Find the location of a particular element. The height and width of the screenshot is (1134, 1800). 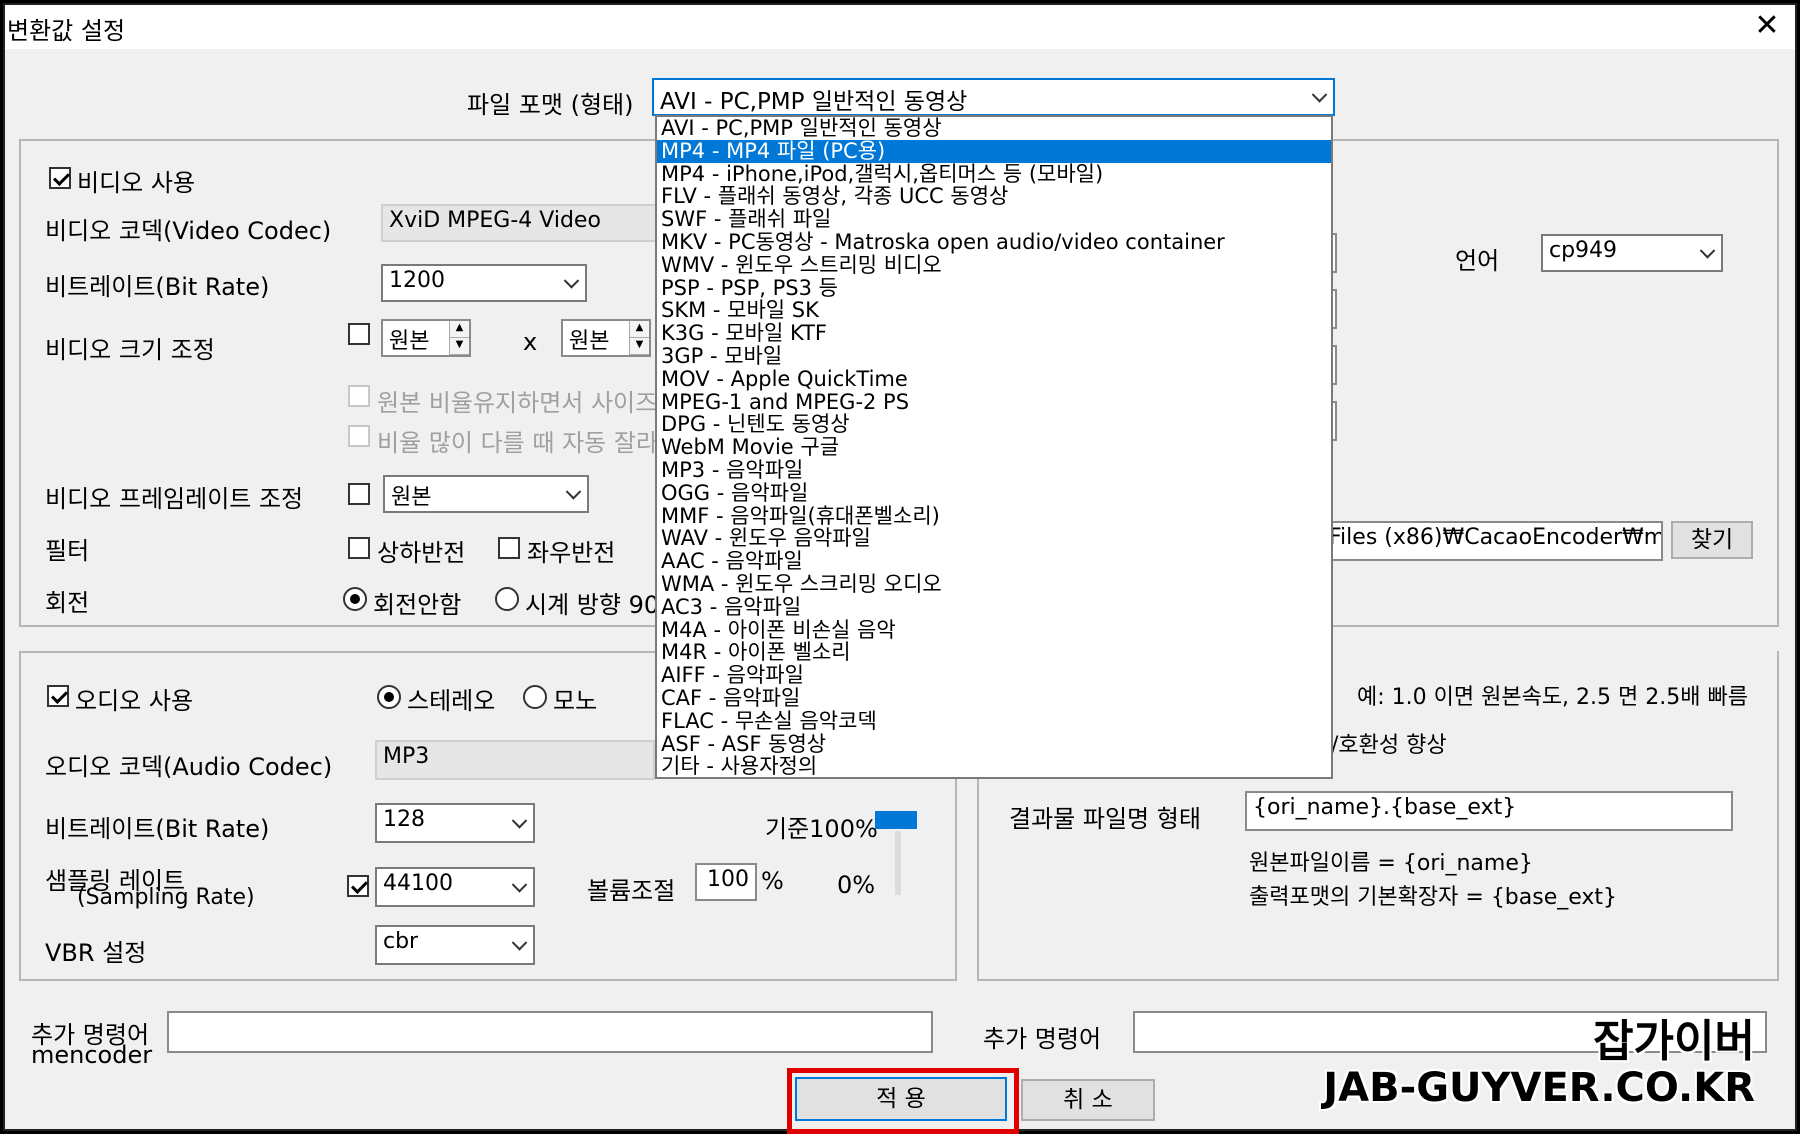

audio-codec-select: MP3 is located at coordinates (515, 760).